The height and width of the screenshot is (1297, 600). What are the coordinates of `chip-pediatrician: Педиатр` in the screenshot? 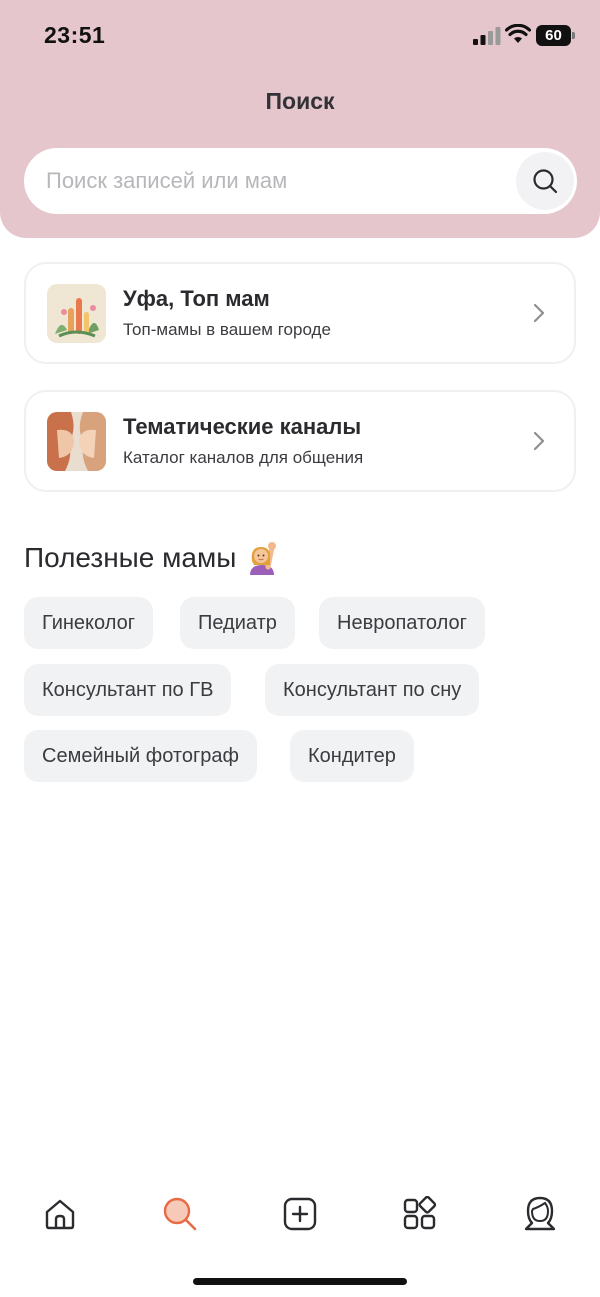 It's located at (237, 623).